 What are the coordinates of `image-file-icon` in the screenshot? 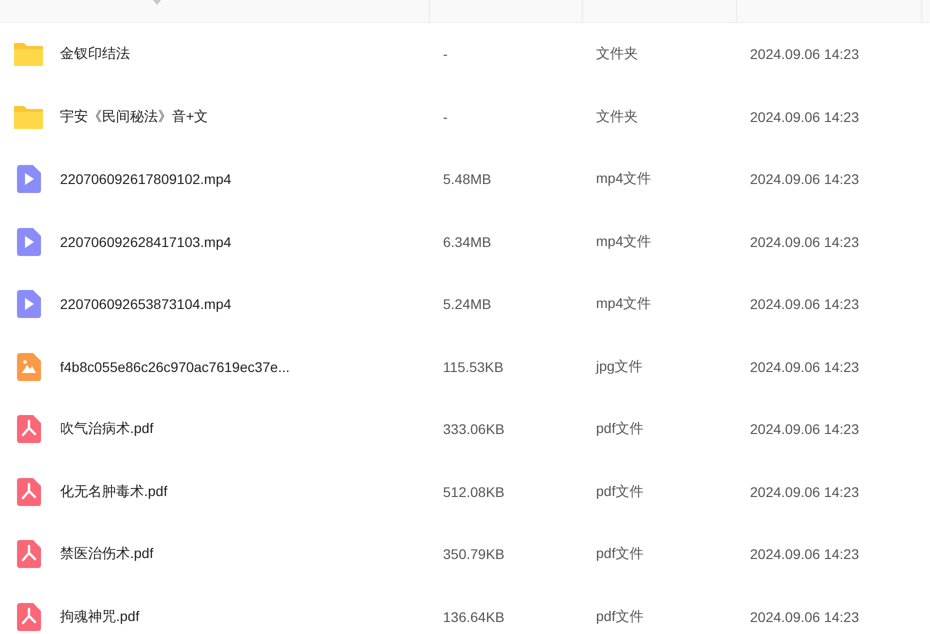 It's located at (28, 366).